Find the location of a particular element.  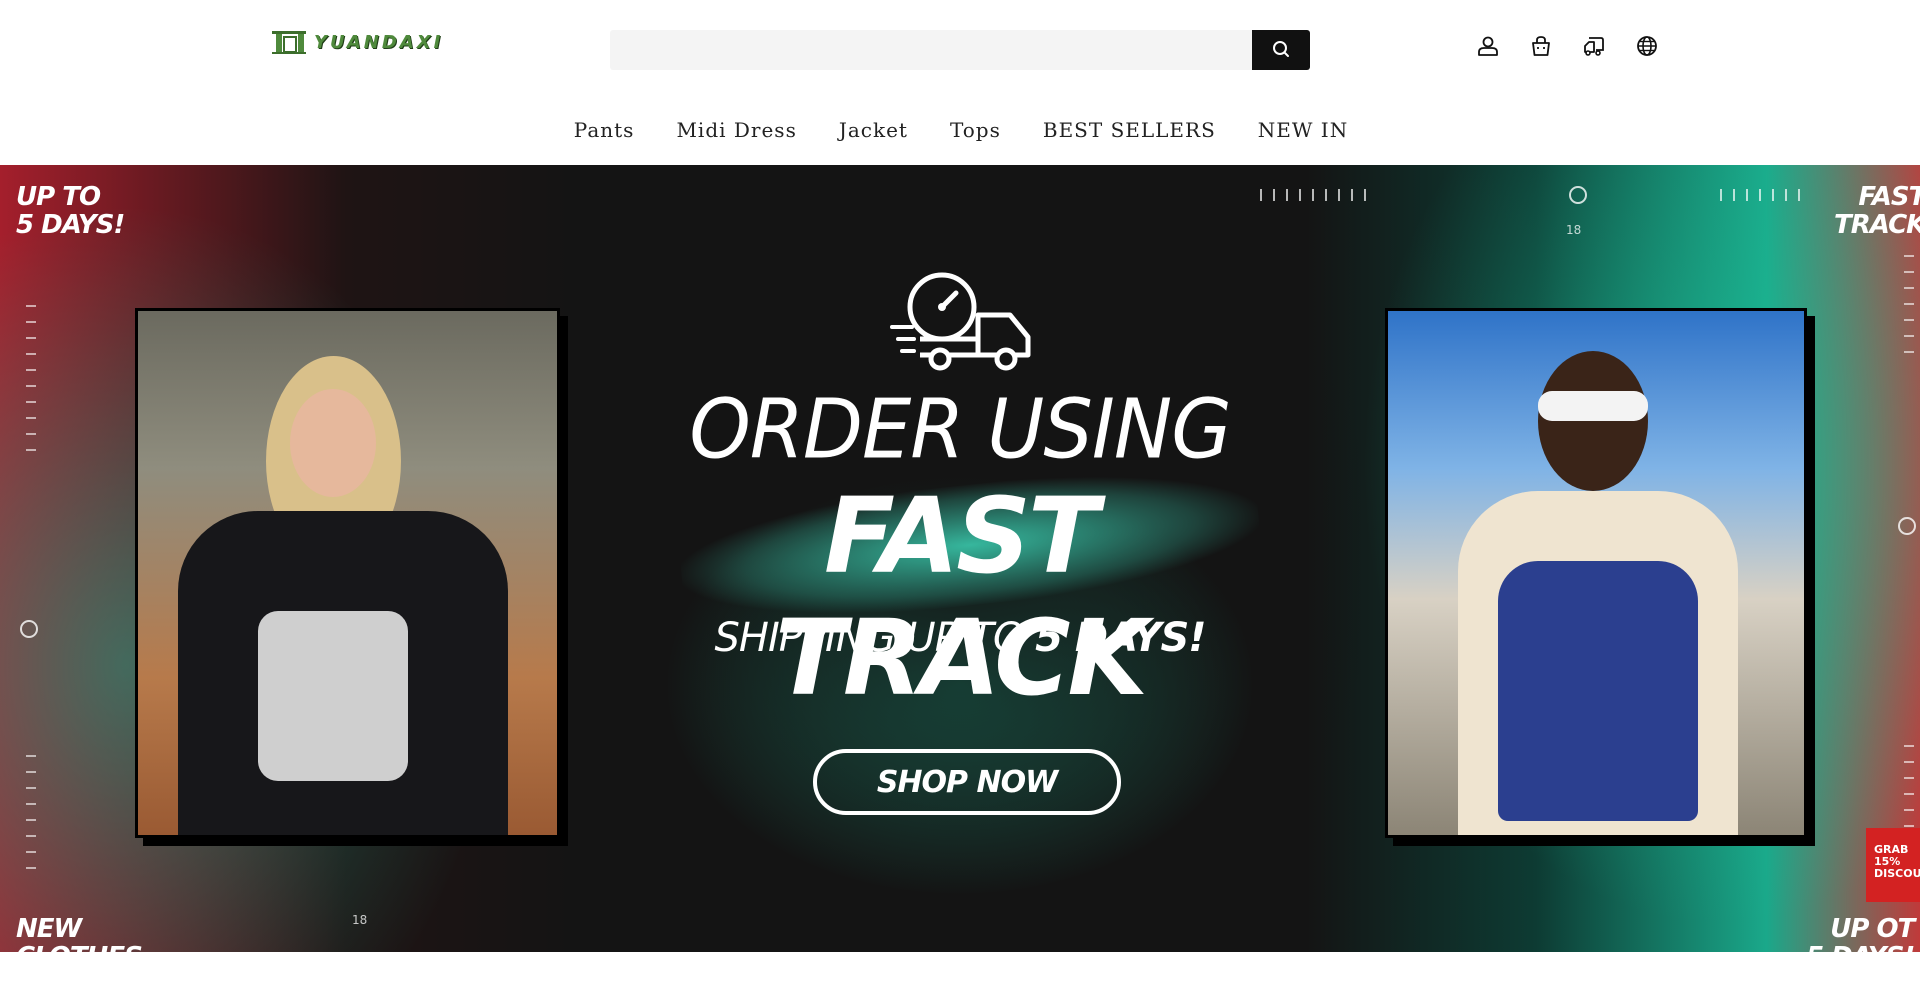

search-button is located at coordinates (1281, 50).